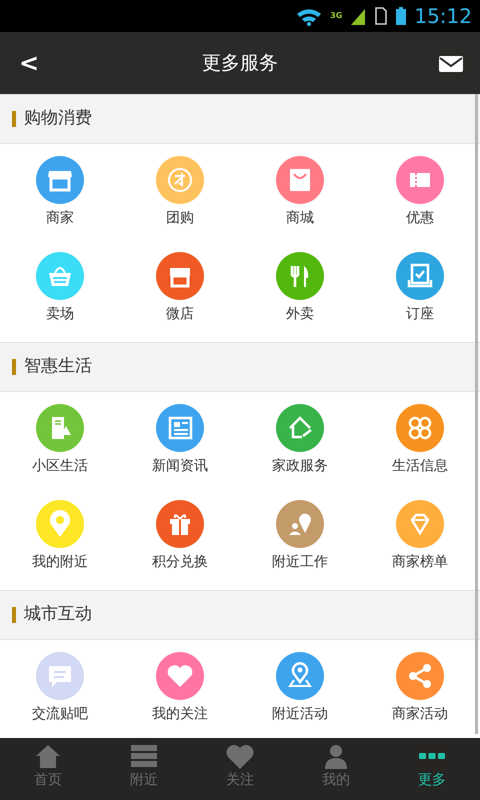  Describe the element at coordinates (58, 614) in the screenshot. I see `section-title: 城市互动` at that location.